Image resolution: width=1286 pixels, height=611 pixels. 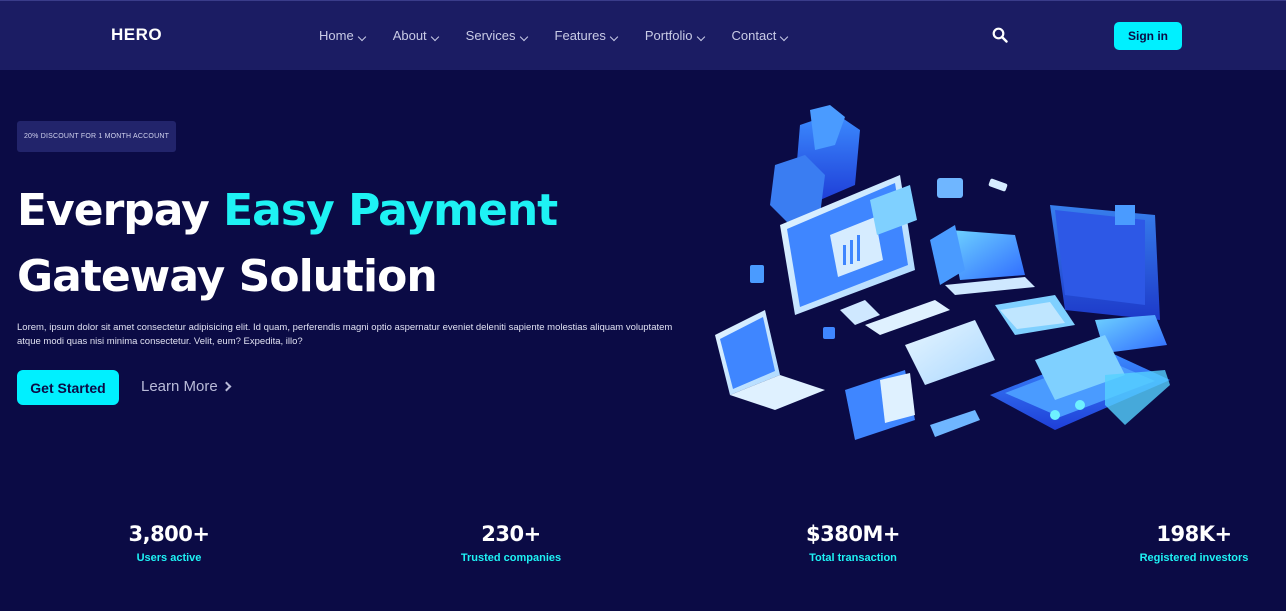 I want to click on stat-trusted-companies: 230+ Trusted companies, so click(x=511, y=543).